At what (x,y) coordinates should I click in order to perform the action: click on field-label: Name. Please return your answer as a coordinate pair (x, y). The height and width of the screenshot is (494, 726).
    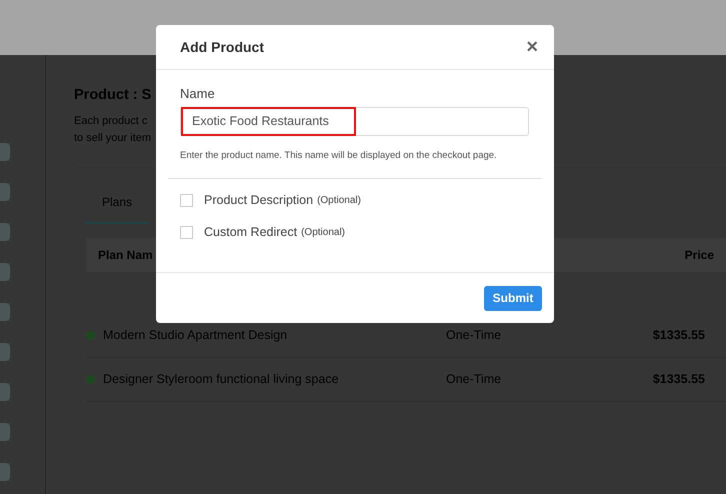
    Looking at the image, I should click on (198, 94).